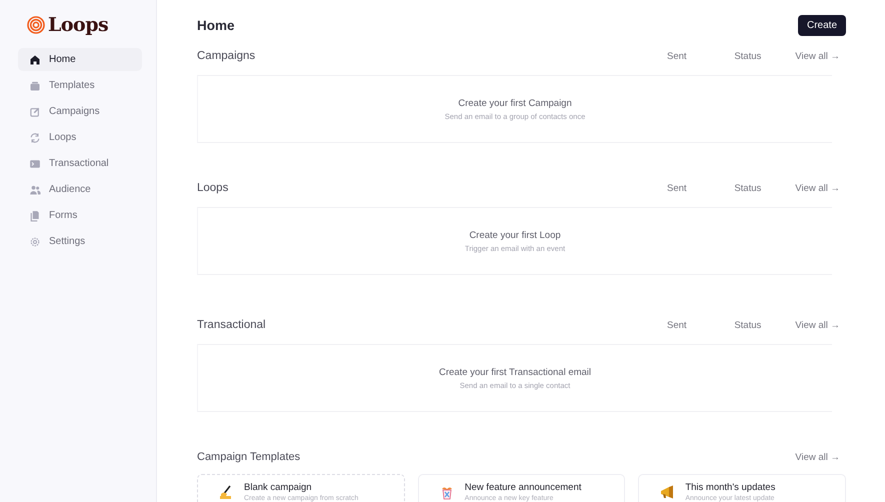 This screenshot has height=502, width=885. I want to click on sidebar-item: Audience, so click(80, 189).